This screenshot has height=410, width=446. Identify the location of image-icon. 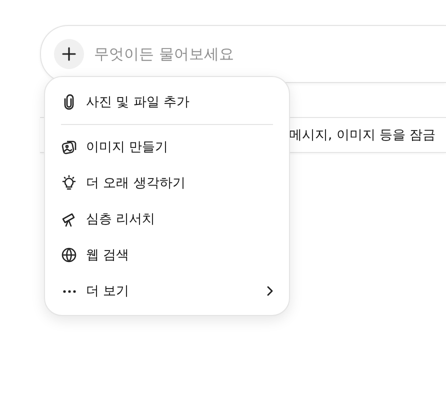
(69, 147).